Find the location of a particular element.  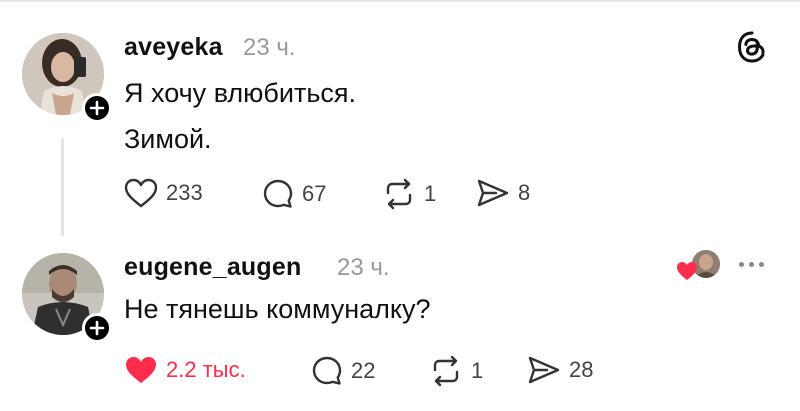

post-1-like-button: 233 is located at coordinates (163, 193).